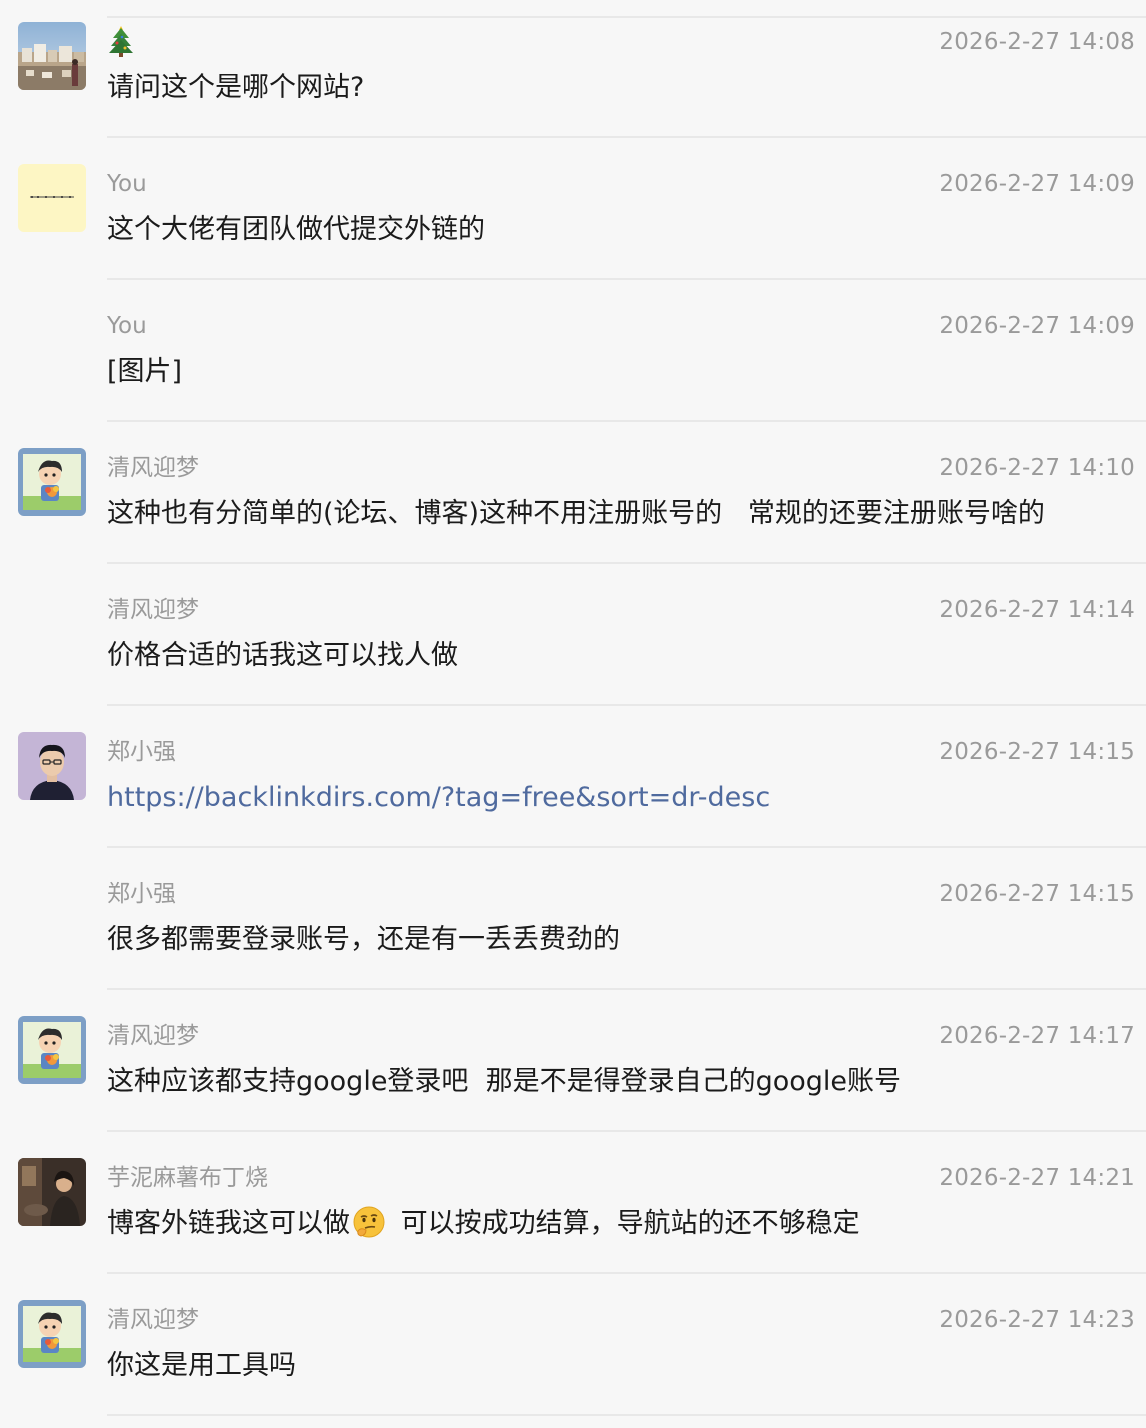 The width and height of the screenshot is (1146, 1428). I want to click on message-timestamp: 2026-2-27 14:14, so click(1037, 610).